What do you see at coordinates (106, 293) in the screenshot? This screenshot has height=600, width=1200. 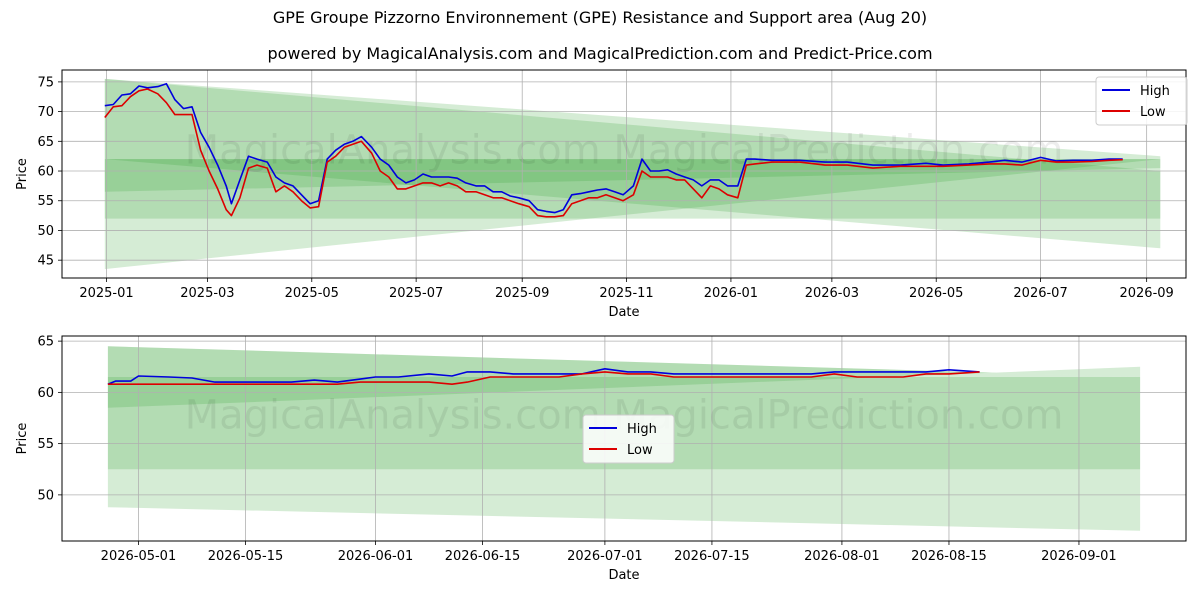 I see `x-tick-label: 2025-01` at bounding box center [106, 293].